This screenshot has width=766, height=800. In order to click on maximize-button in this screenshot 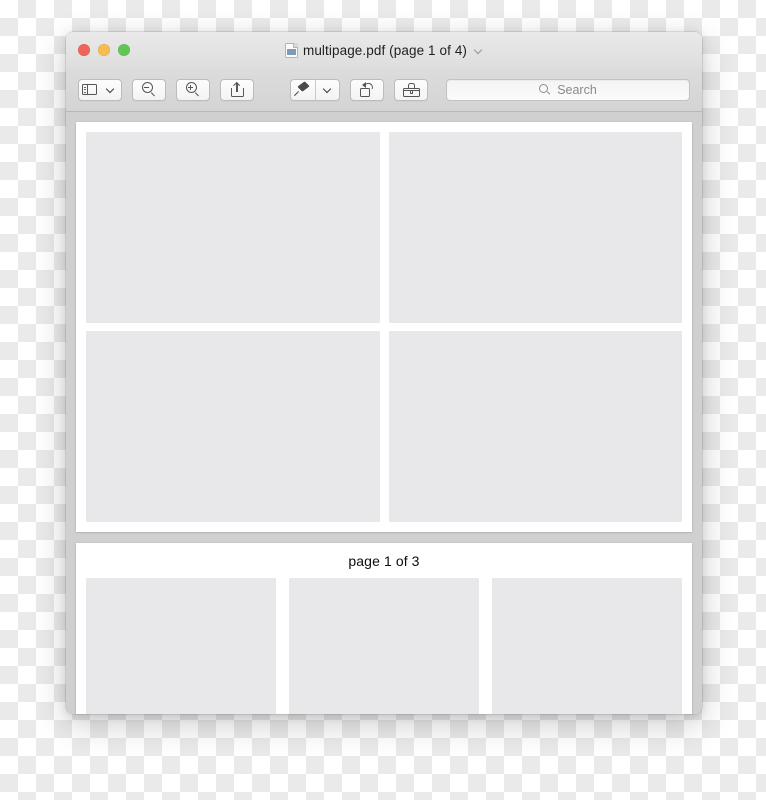, I will do `click(124, 50)`.